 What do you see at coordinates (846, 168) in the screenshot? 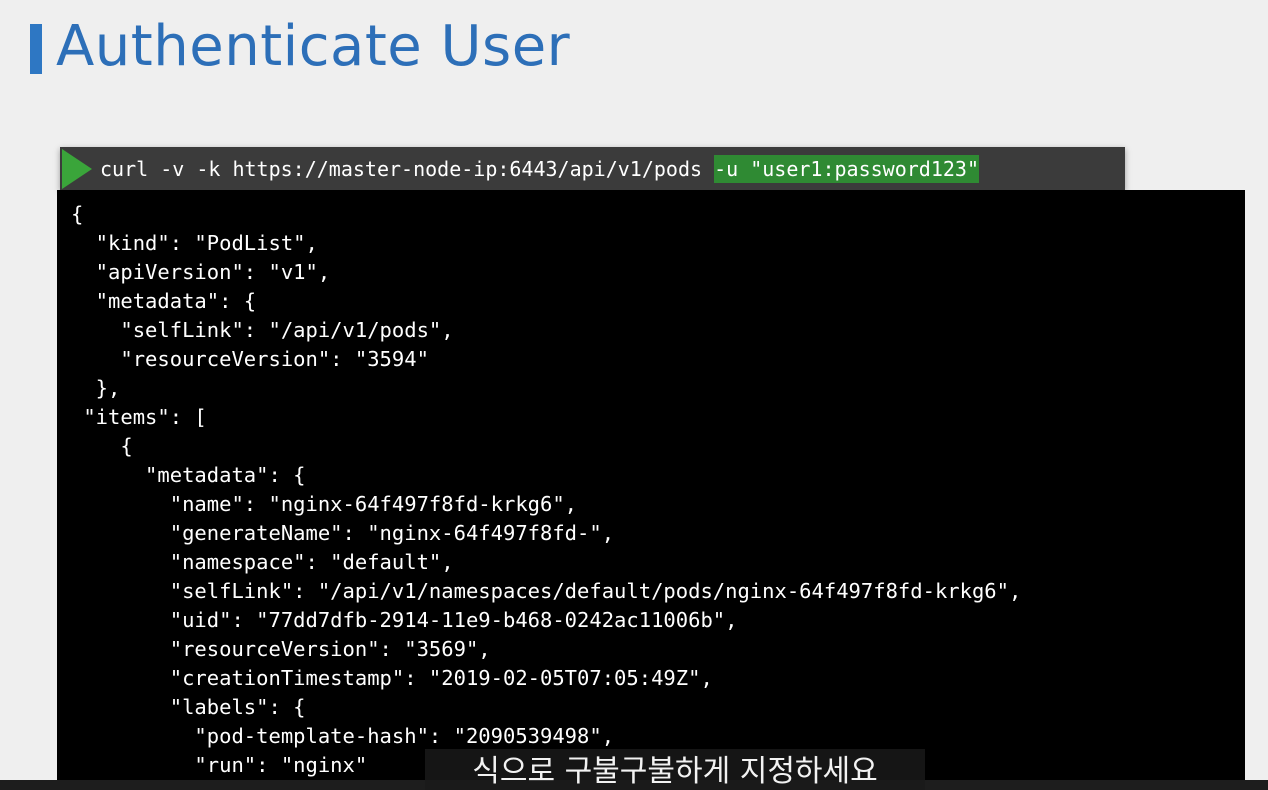
I see `command-auth-flag-highlight: -u "user1:password123"` at bounding box center [846, 168].